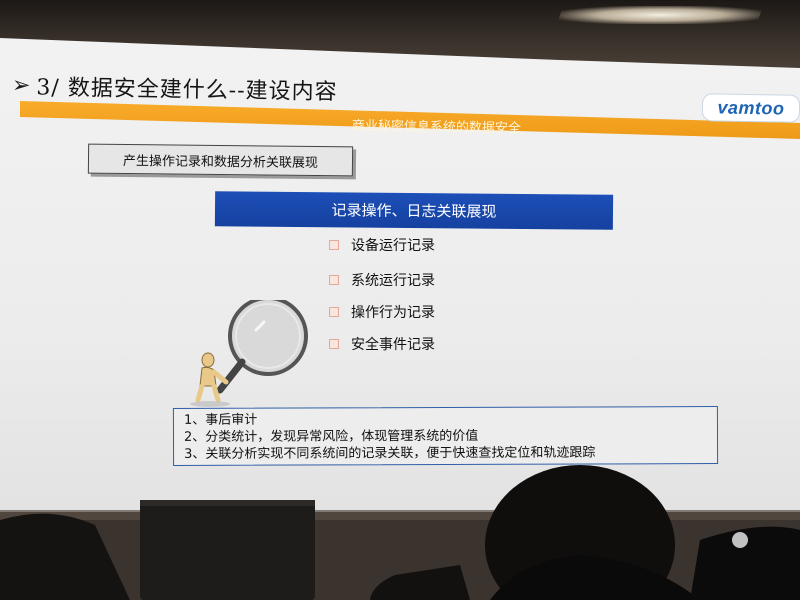  What do you see at coordinates (227, 550) in the screenshot?
I see `monitor-back` at bounding box center [227, 550].